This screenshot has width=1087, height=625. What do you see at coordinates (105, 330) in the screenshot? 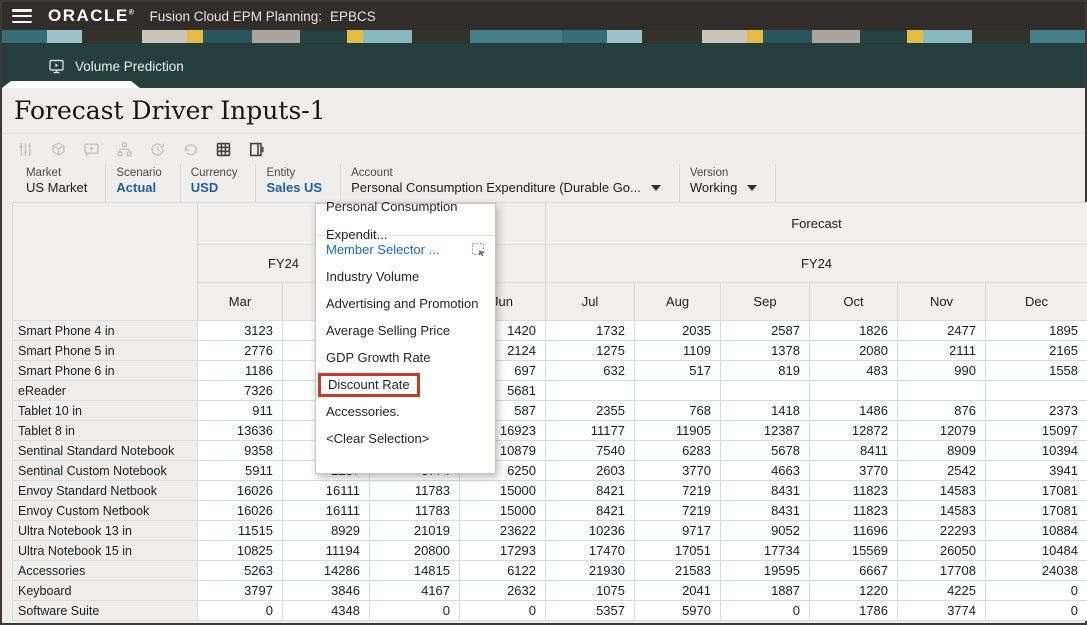
I see `row-header: Smart Phone 4 in` at bounding box center [105, 330].